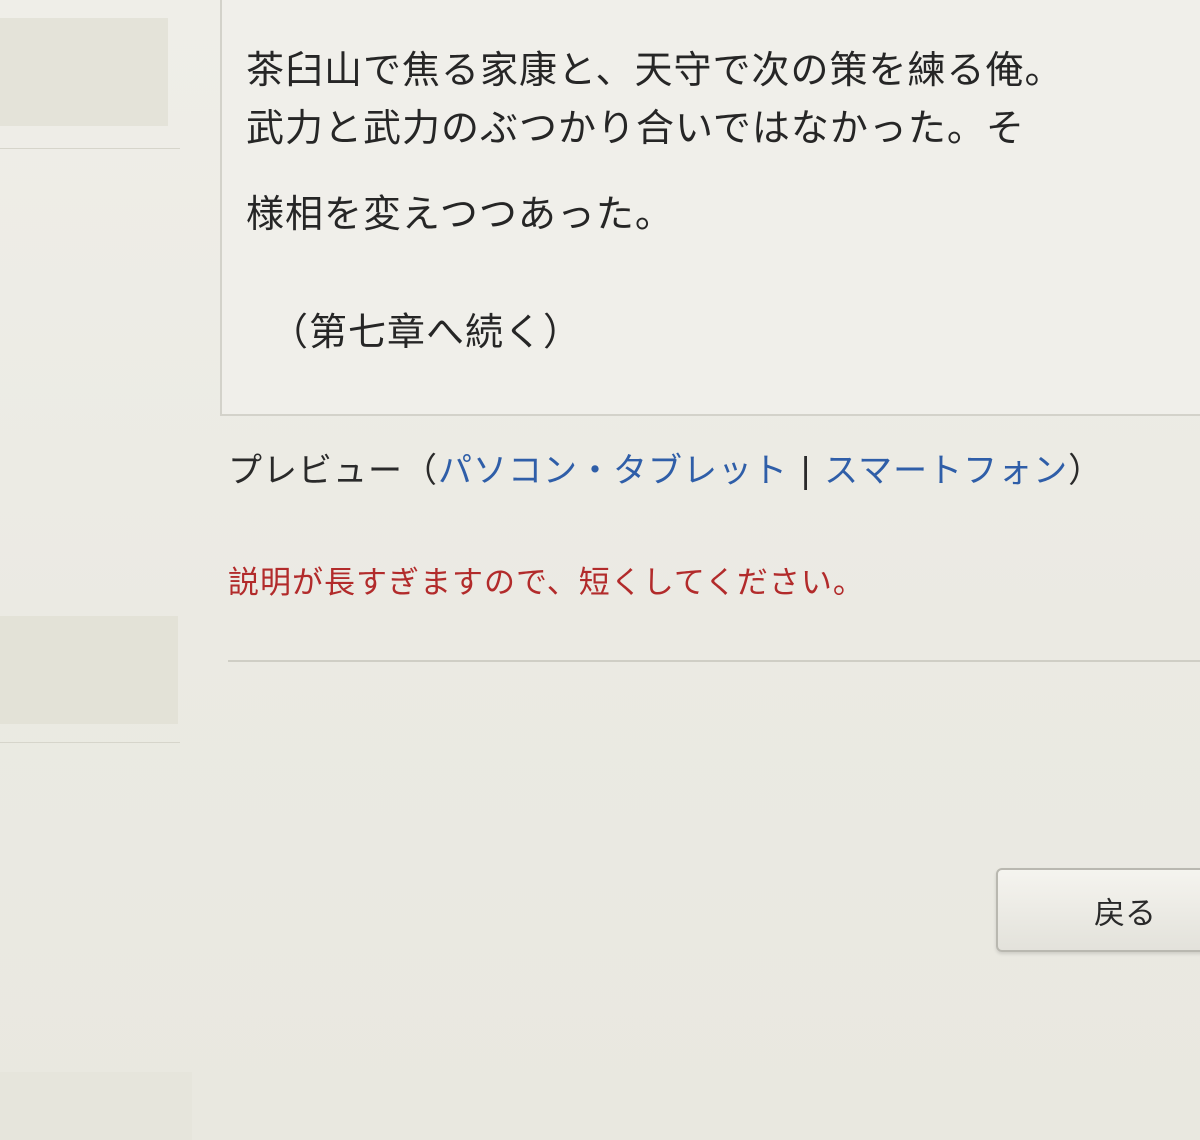  Describe the element at coordinates (96, 1106) in the screenshot. I see `sidebar-panel-bottom` at that location.